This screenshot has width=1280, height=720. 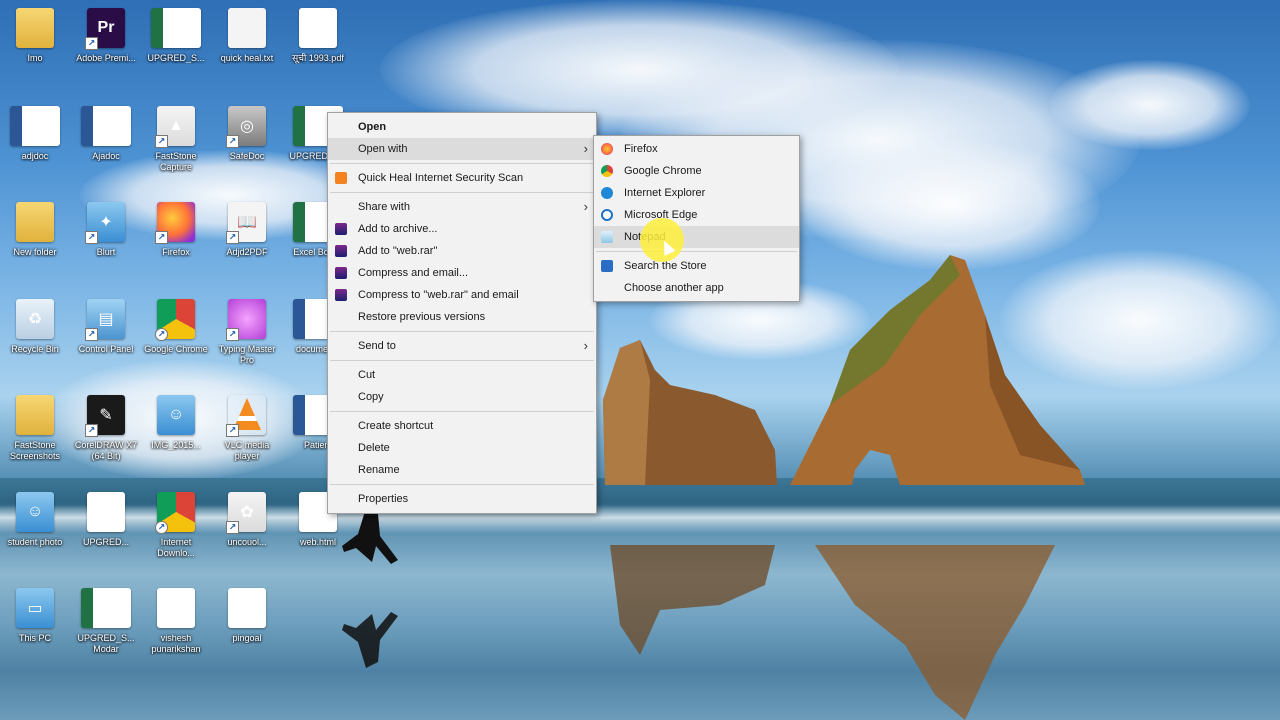 What do you see at coordinates (696, 149) in the screenshot?
I see `menu-item-firefox: Firefox` at bounding box center [696, 149].